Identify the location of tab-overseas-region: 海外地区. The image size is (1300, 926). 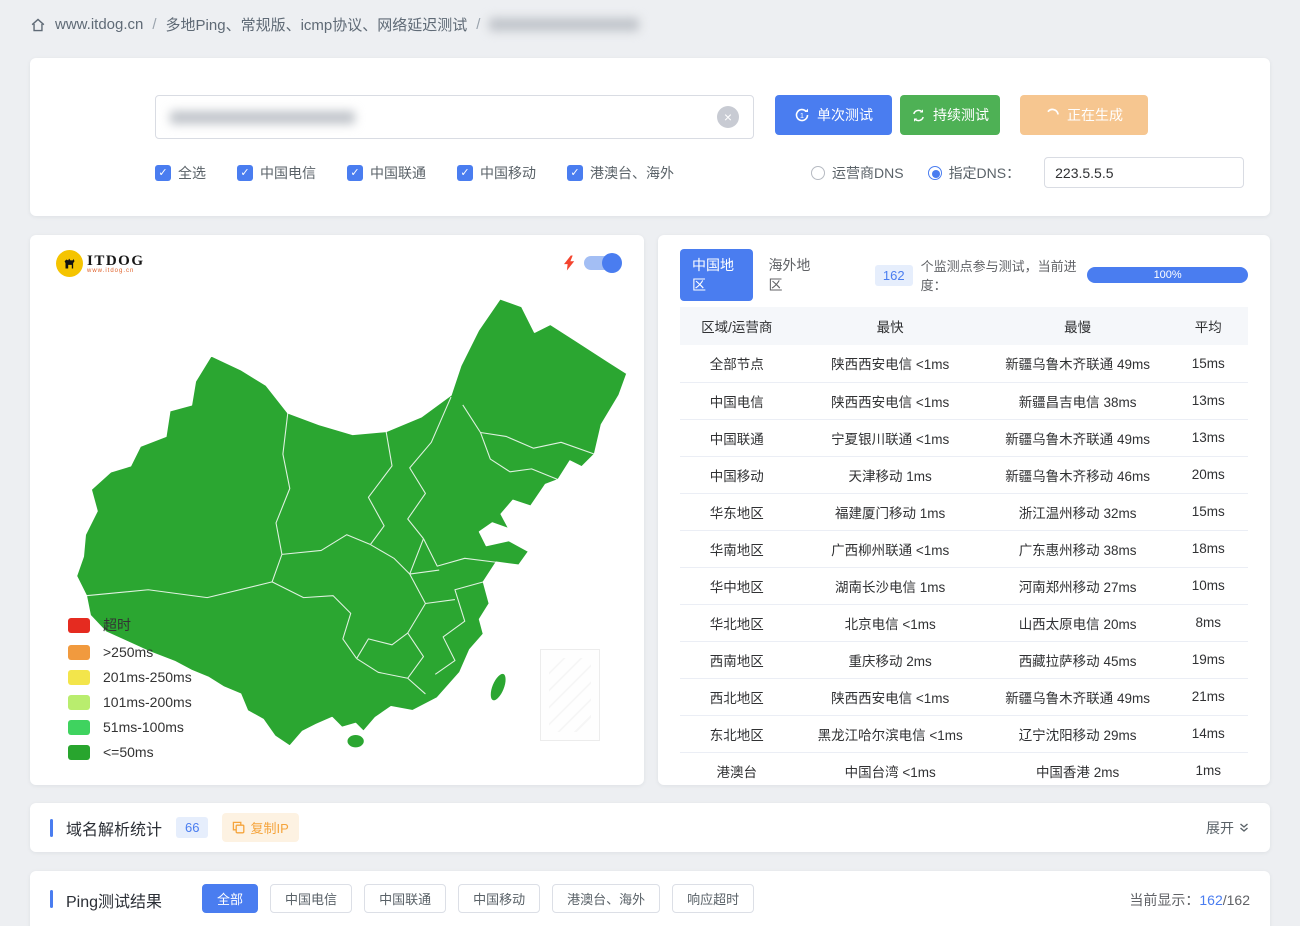
(792, 275).